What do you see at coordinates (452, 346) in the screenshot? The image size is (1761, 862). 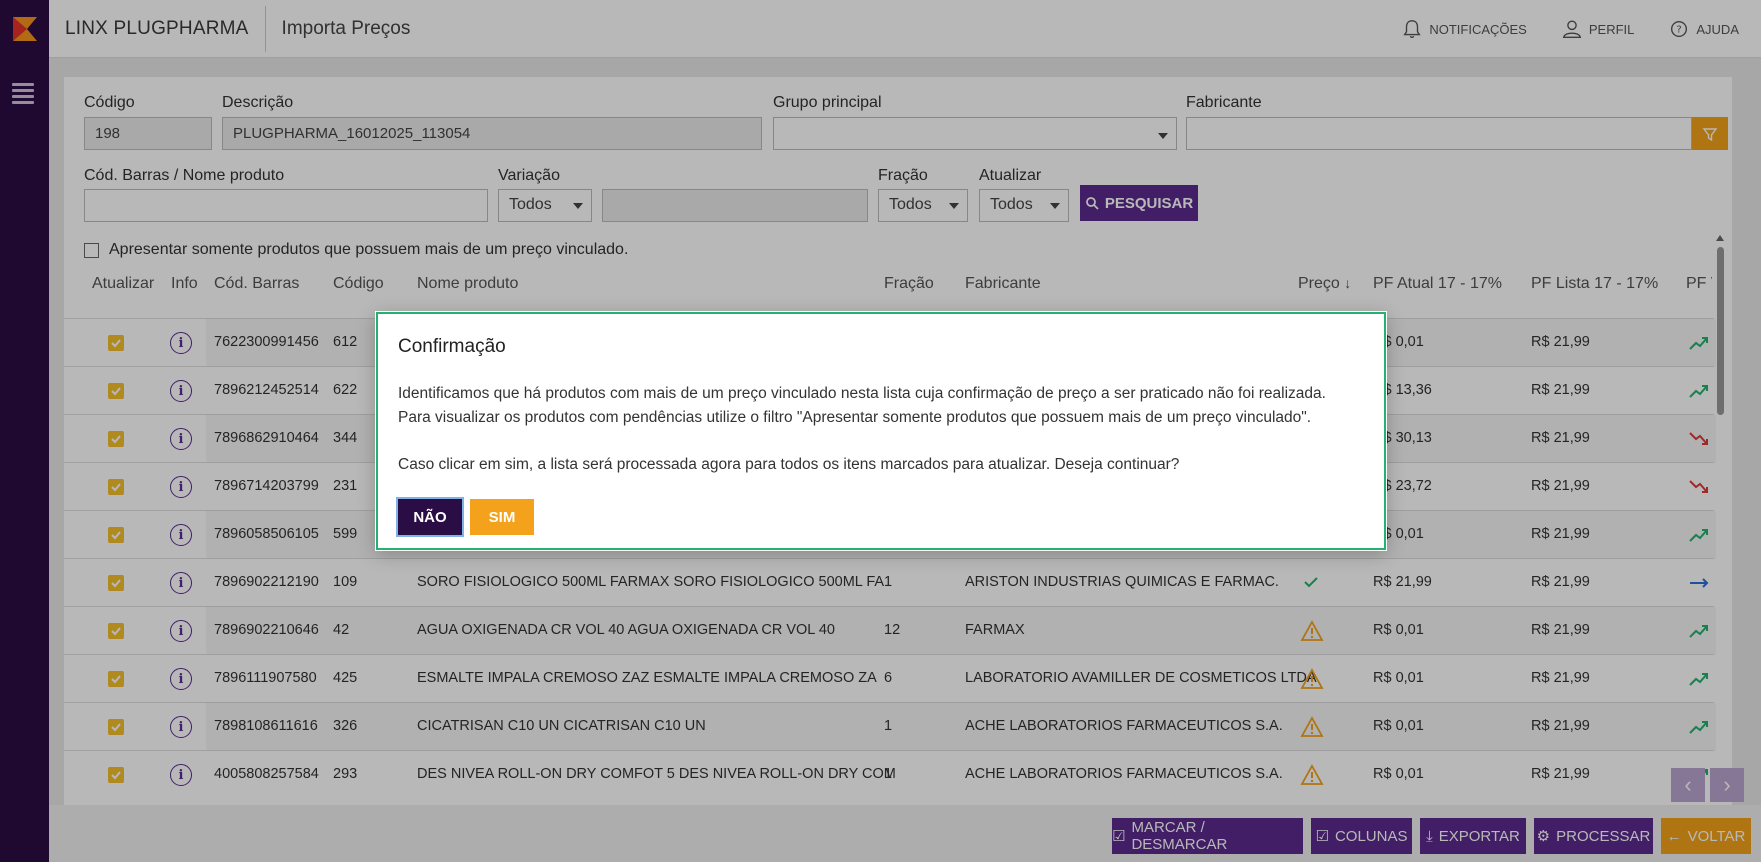 I see `dialog-title: Confirmação` at bounding box center [452, 346].